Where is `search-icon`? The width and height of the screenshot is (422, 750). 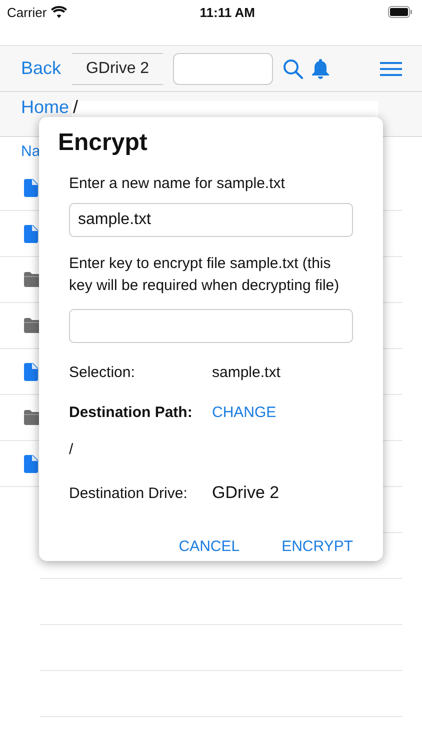 search-icon is located at coordinates (293, 68).